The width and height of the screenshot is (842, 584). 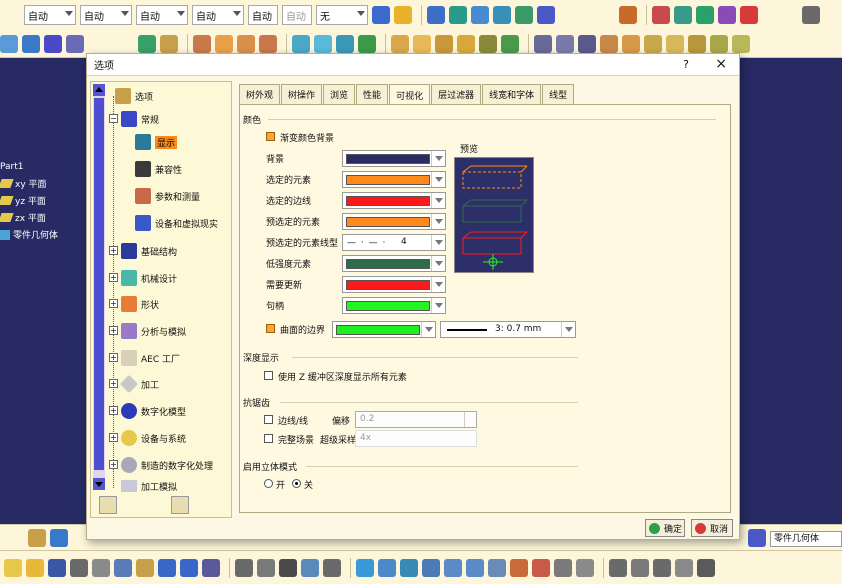 What do you see at coordinates (113, 303) in the screenshot?
I see `expand-shape: +` at bounding box center [113, 303].